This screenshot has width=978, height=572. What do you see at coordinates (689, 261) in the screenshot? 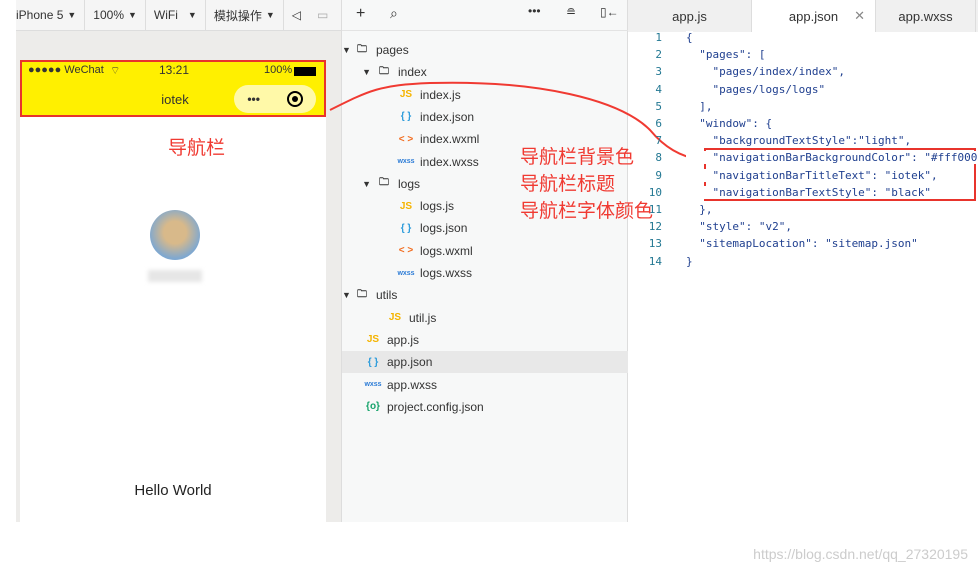
I see `code-line: }` at bounding box center [689, 261].